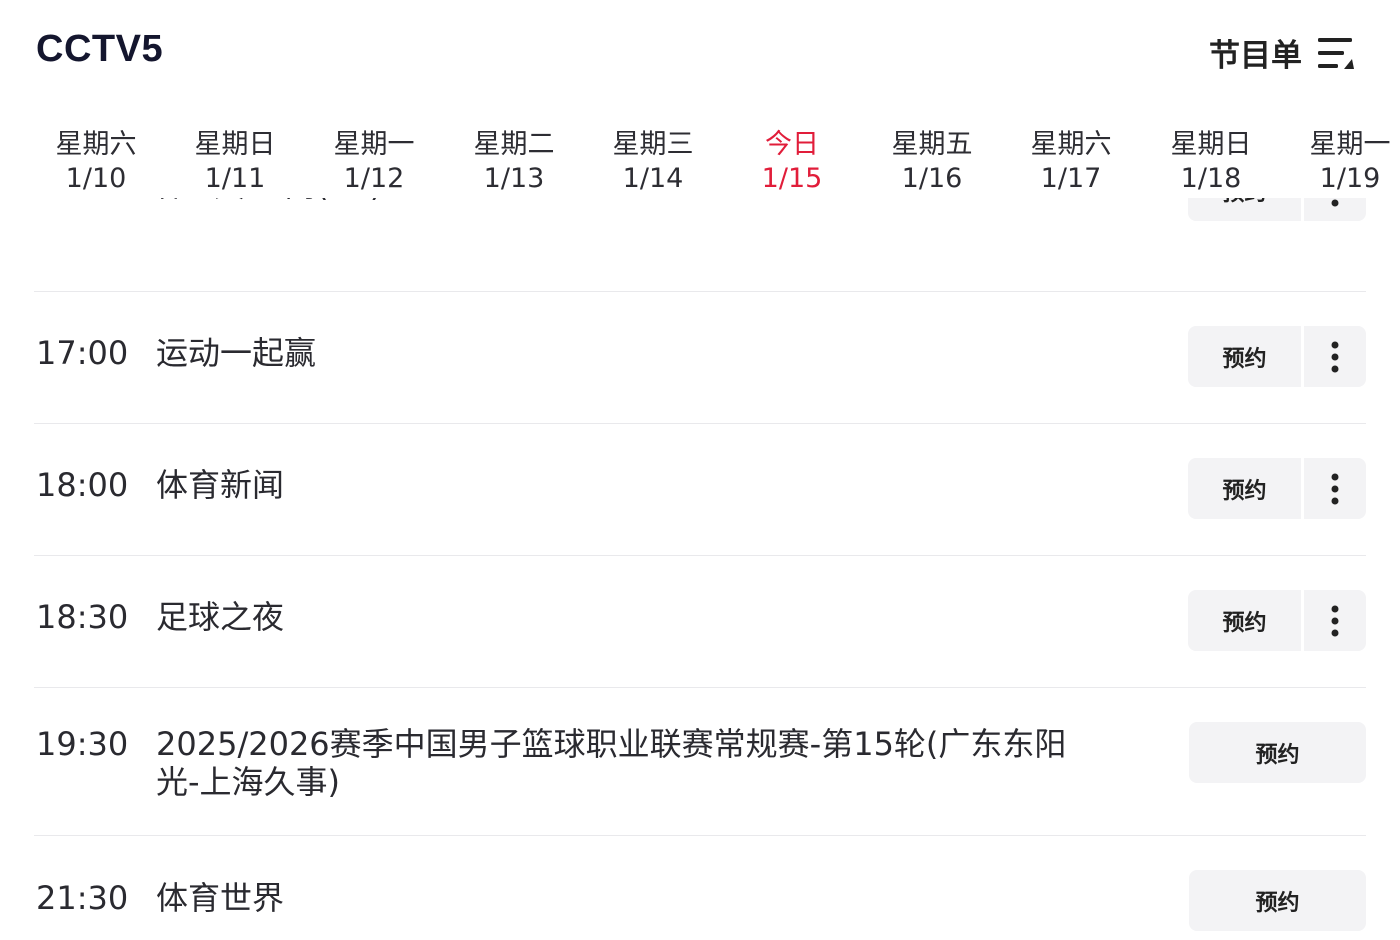 This screenshot has width=1400, height=940. Describe the element at coordinates (700, 621) in the screenshot. I see `program-row: 18:30 足球之夜 预约` at that location.